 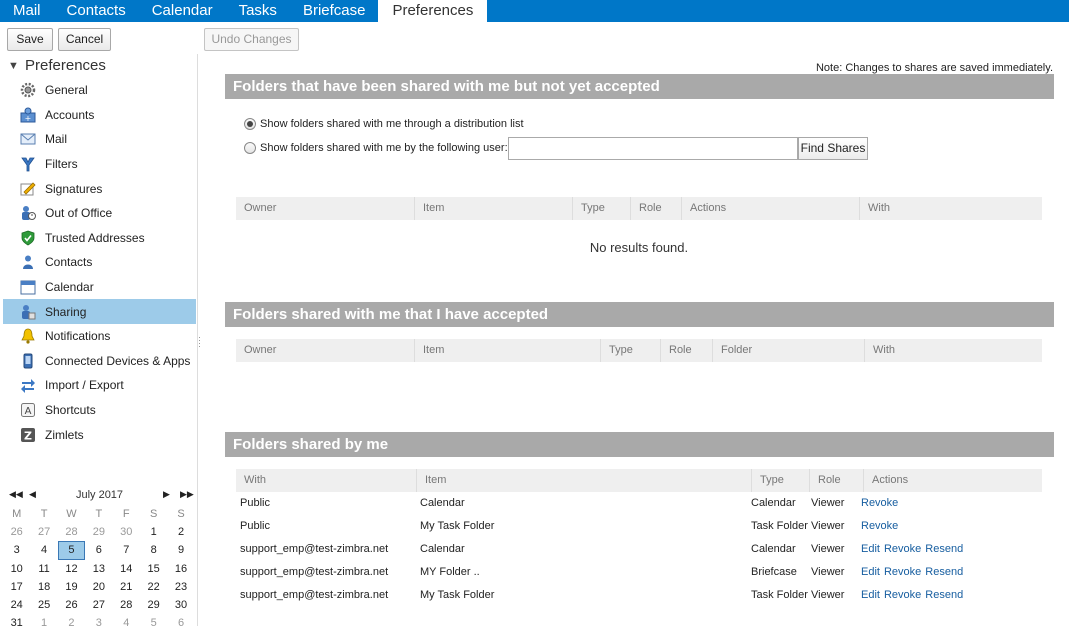 I want to click on calendar-day: 30, so click(x=180, y=605).